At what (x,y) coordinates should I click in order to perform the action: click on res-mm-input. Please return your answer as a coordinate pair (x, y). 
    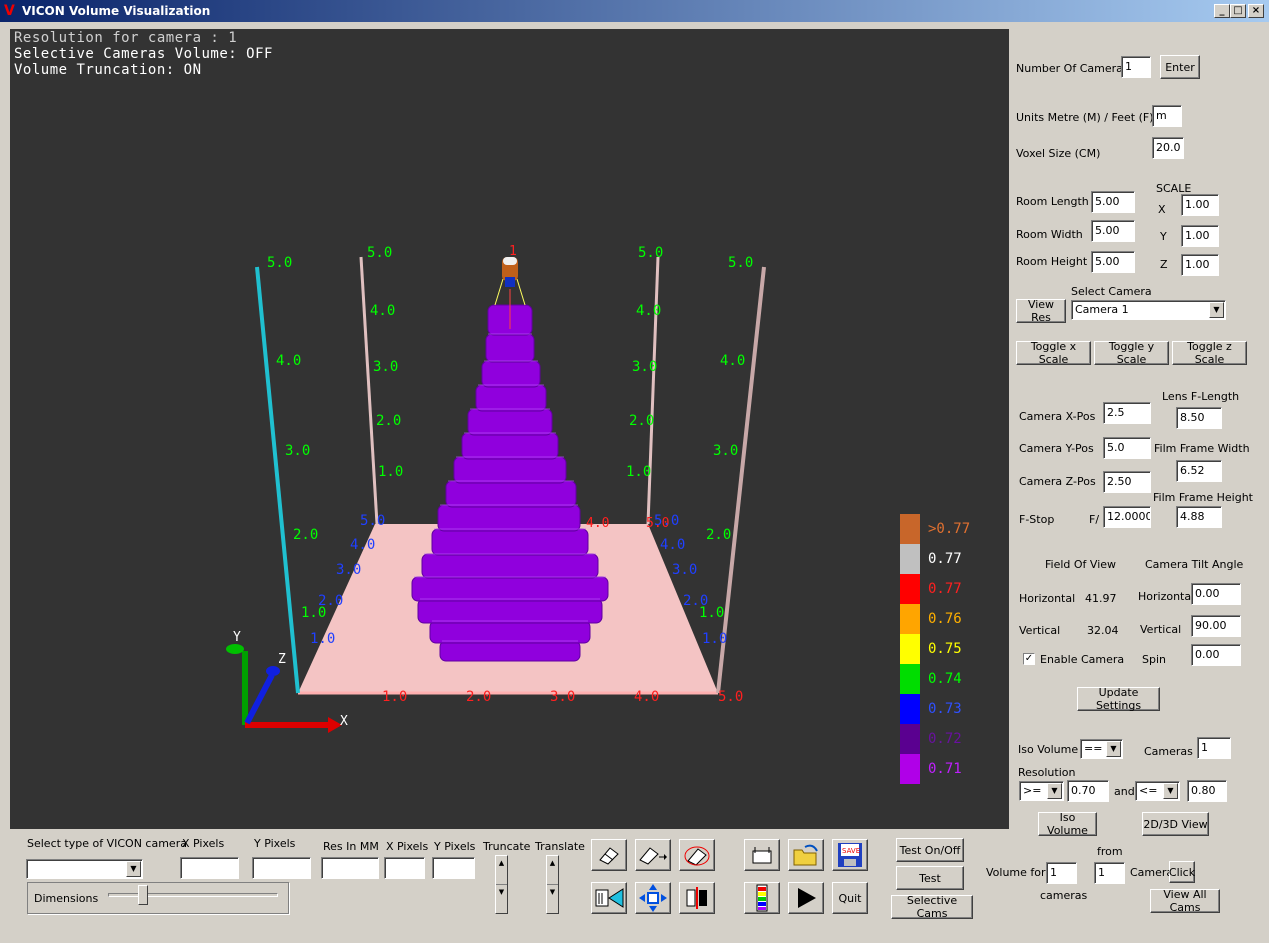
    Looking at the image, I should click on (350, 868).